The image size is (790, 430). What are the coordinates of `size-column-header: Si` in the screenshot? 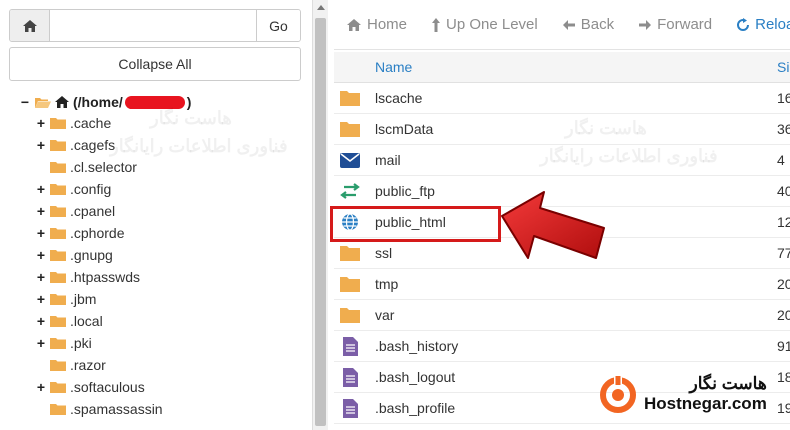 It's located at (783, 67).